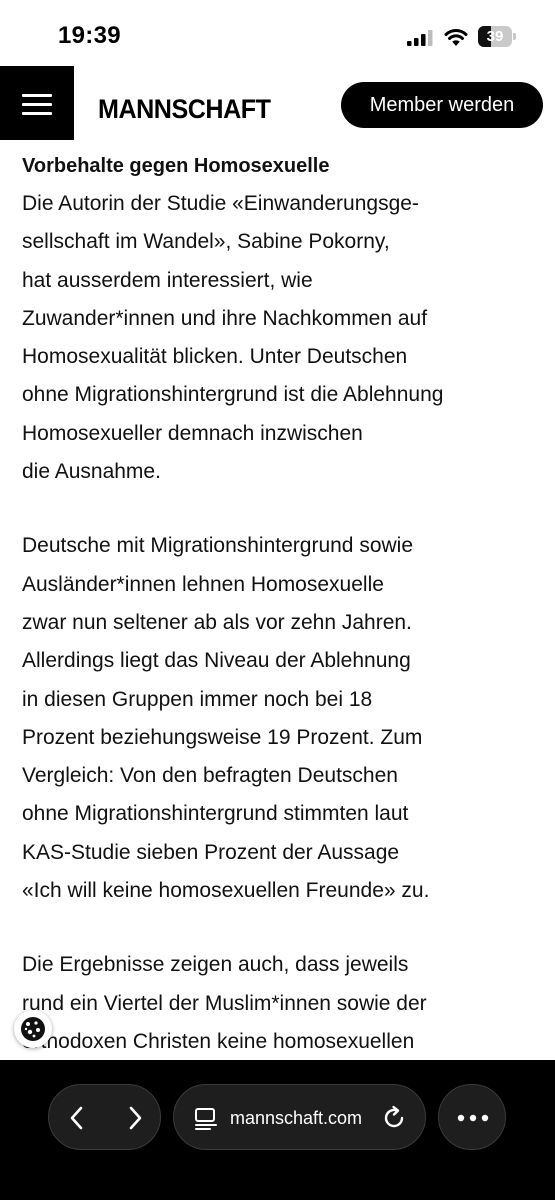 Image resolution: width=555 pixels, height=1200 pixels. I want to click on cookie-settings-button, so click(33, 1029).